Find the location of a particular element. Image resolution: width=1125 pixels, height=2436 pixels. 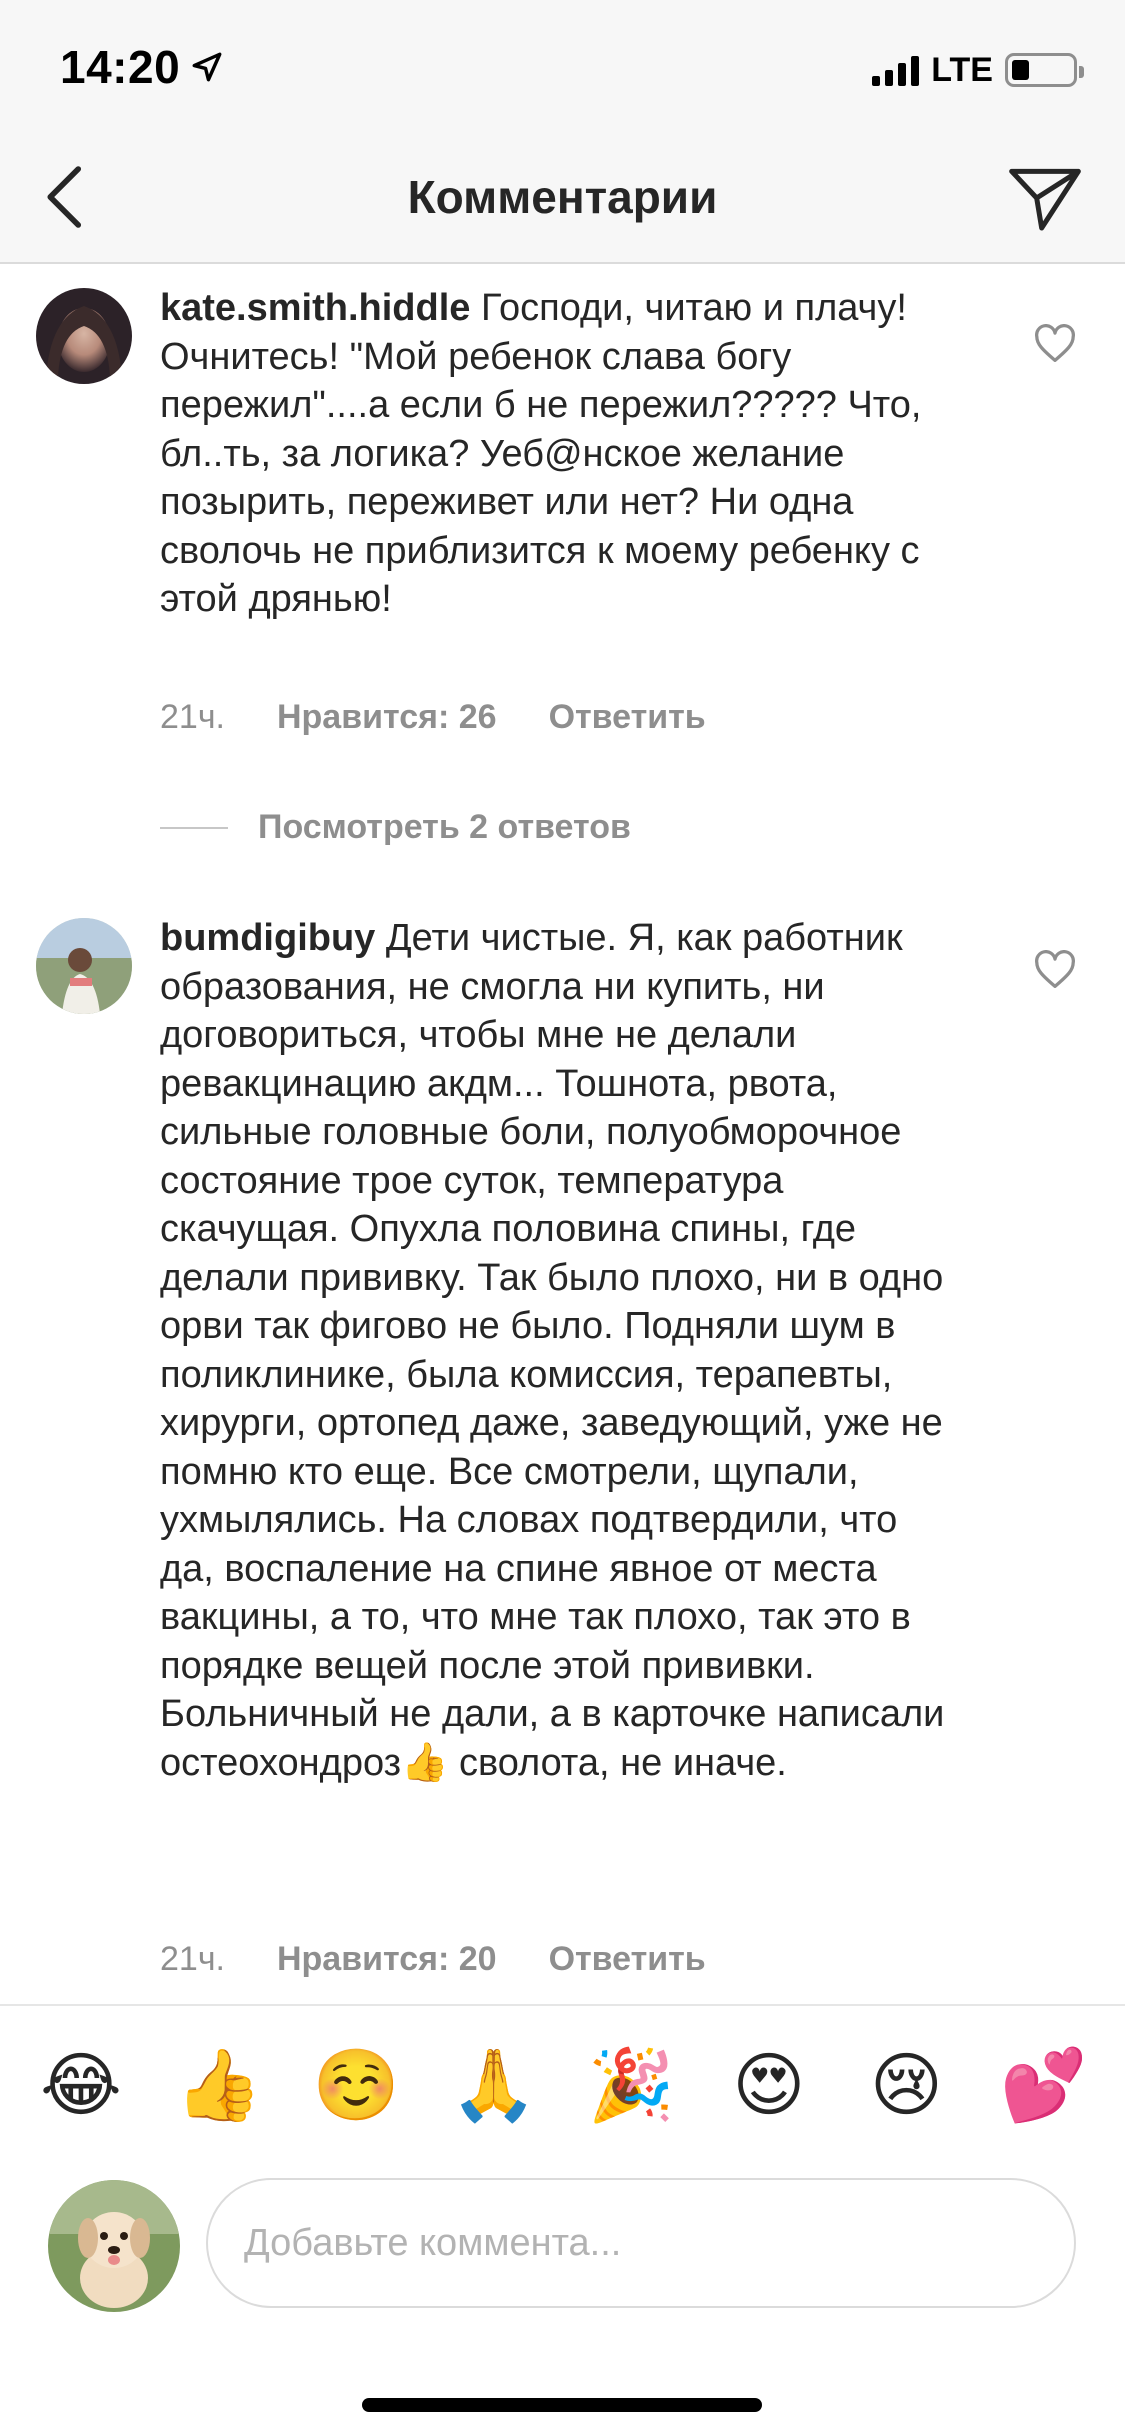

emoji-party-popper: 🎉 is located at coordinates (631, 2085).